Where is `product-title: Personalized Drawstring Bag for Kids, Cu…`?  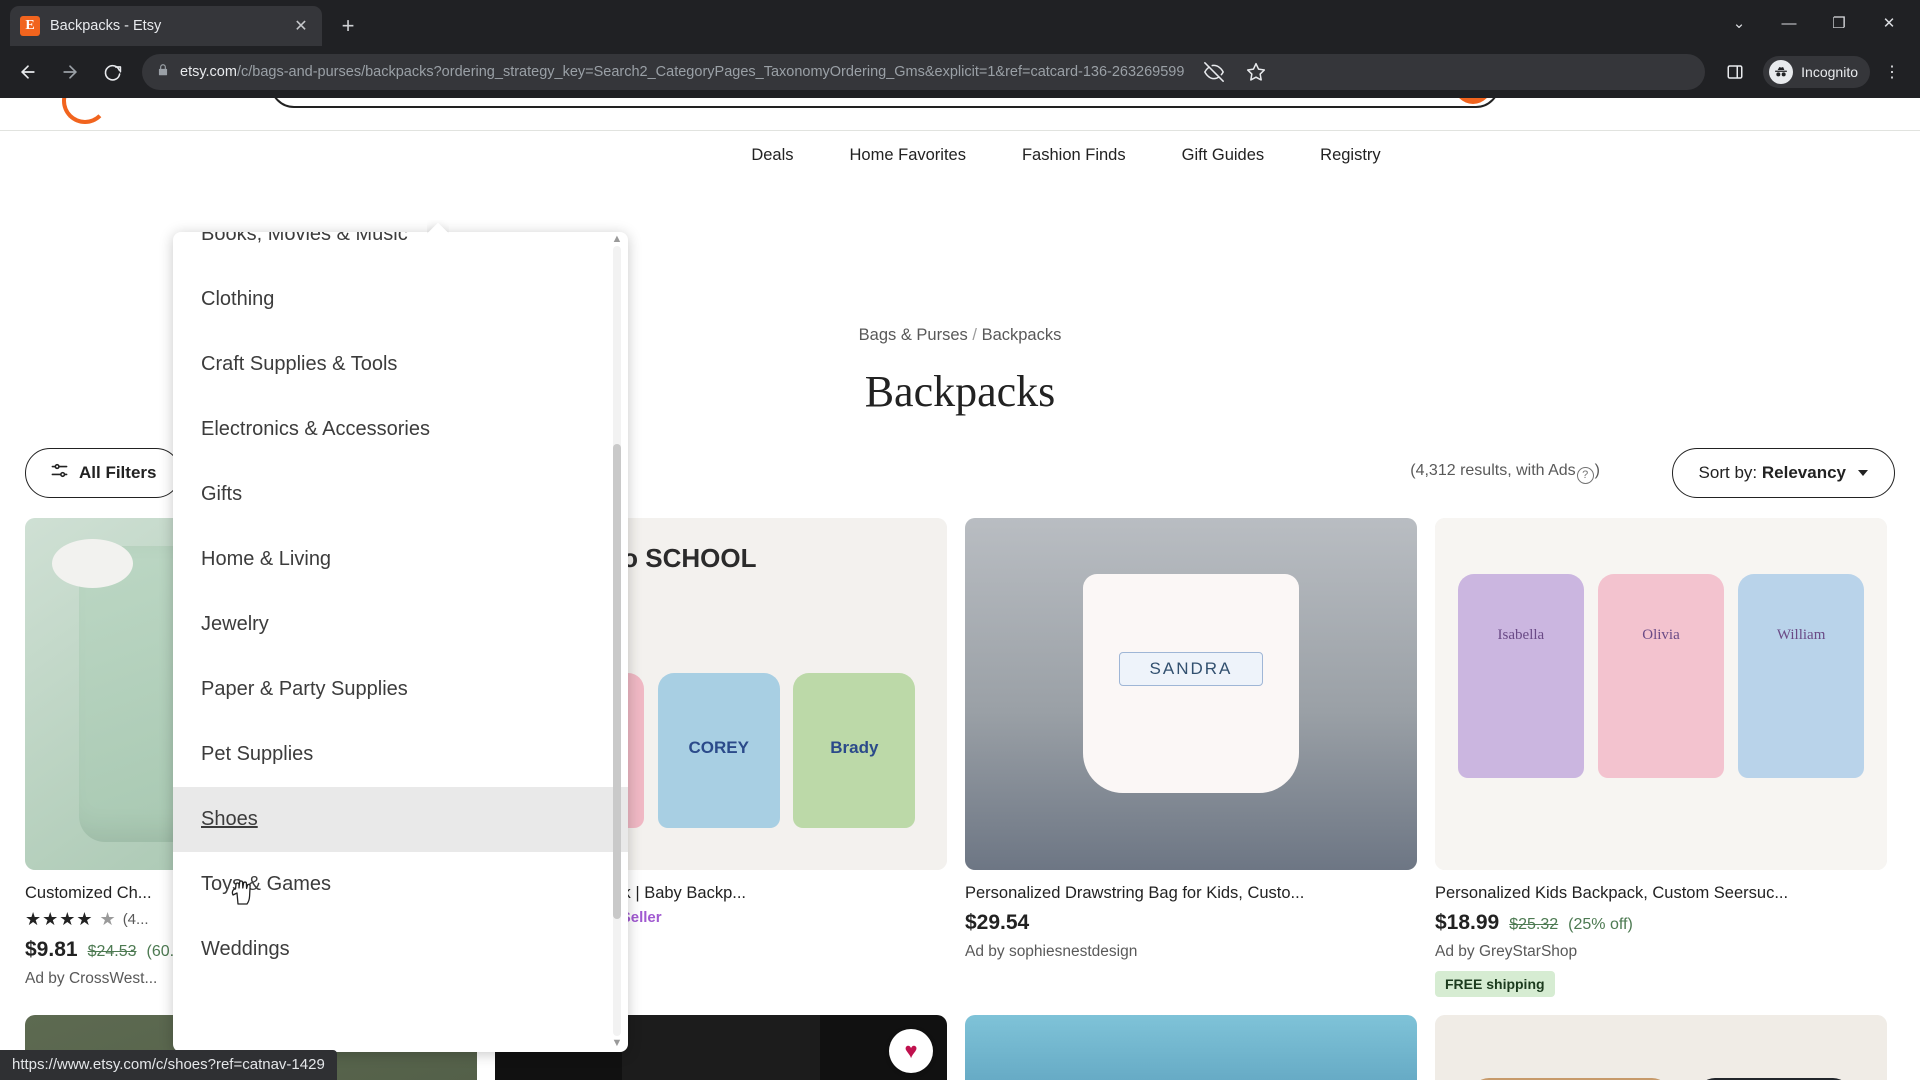 product-title: Personalized Drawstring Bag for Kids, Cu… is located at coordinates (1191, 893).